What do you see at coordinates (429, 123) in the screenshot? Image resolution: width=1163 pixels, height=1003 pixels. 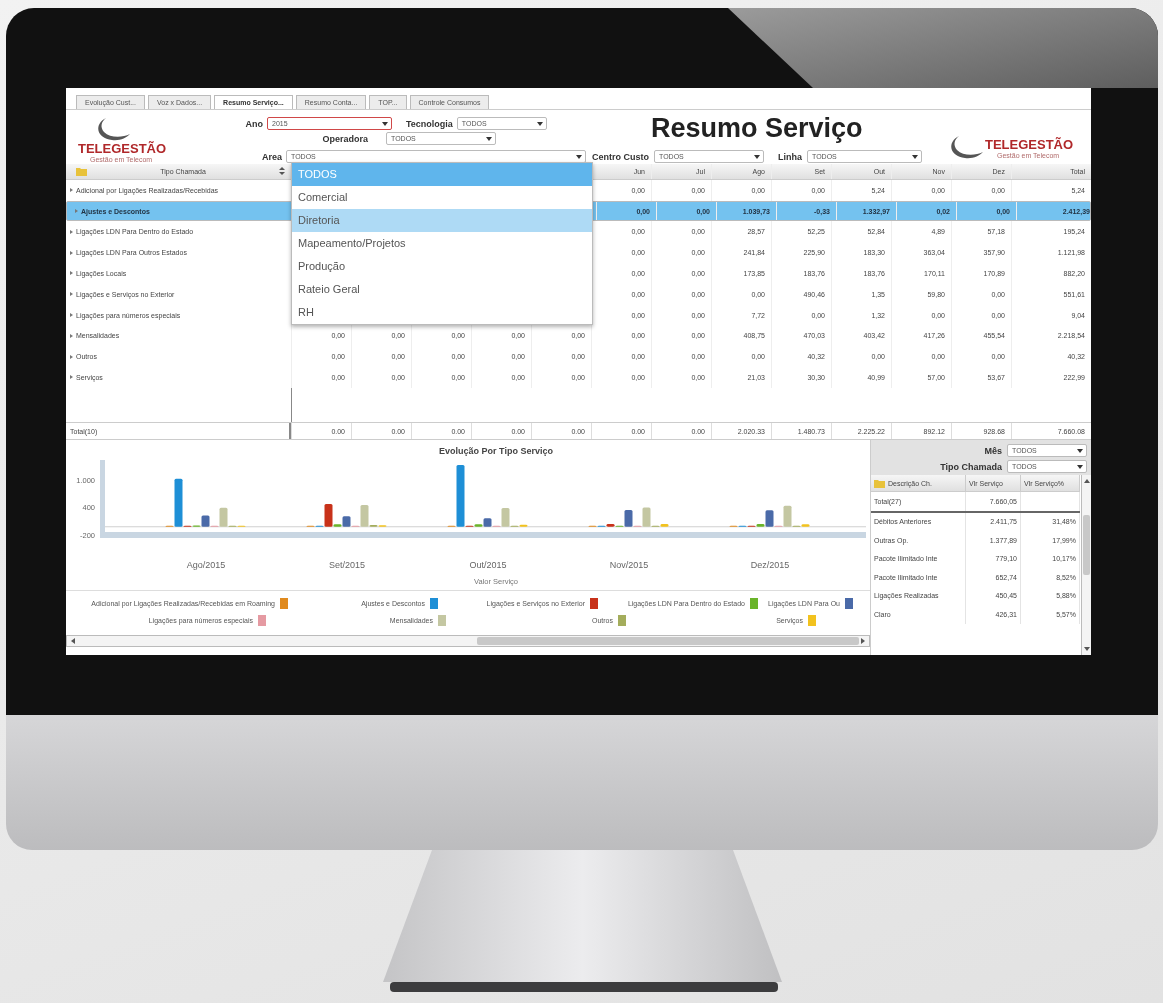 I see `filter-label: Tecnologia` at bounding box center [429, 123].